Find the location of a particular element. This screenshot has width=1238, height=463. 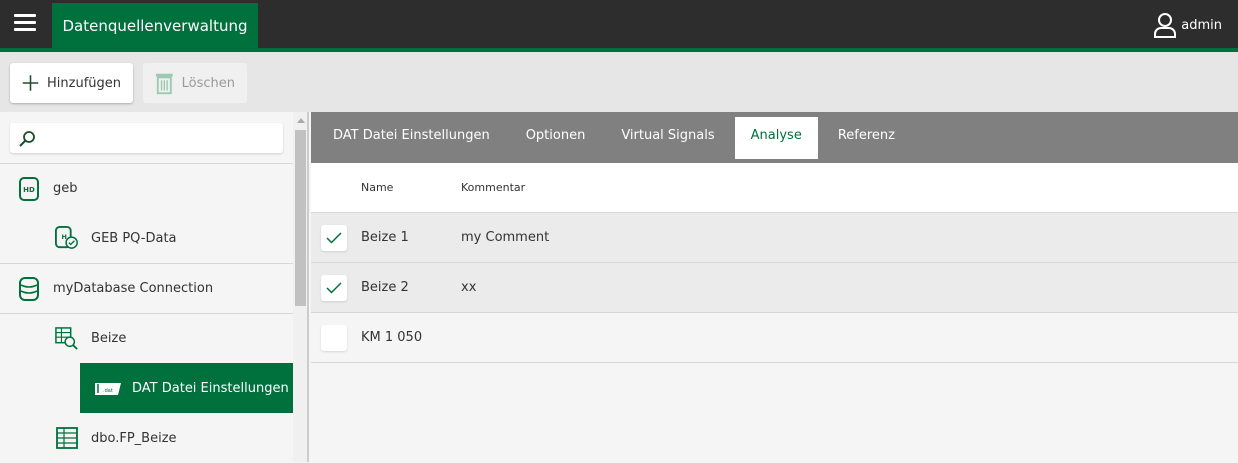

toolbar: Hinzufügen Löschen is located at coordinates (619, 82).